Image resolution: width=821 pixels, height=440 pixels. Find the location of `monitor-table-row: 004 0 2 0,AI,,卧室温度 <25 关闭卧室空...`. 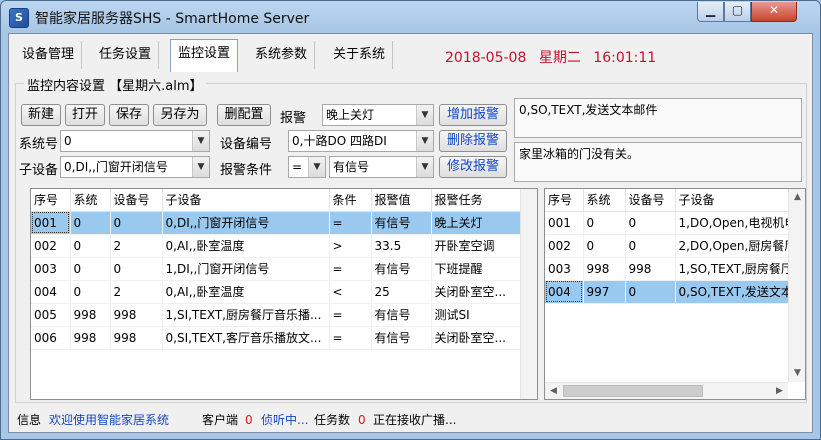

monitor-table-row: 004 0 2 0,AI,,卧室温度 <25 关闭卧室空... is located at coordinates (276, 292).